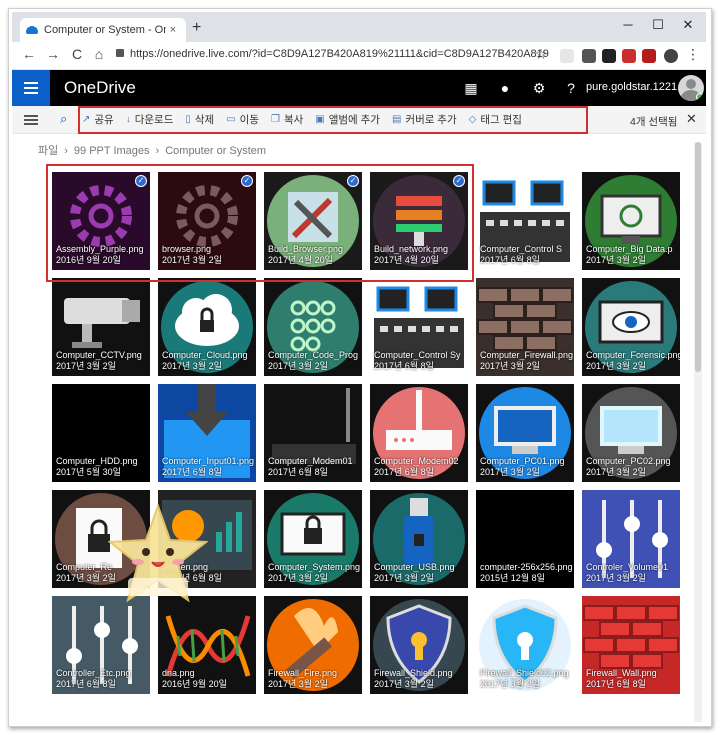 The width and height of the screenshot is (720, 735). I want to click on reload-button: C, so click(77, 54).